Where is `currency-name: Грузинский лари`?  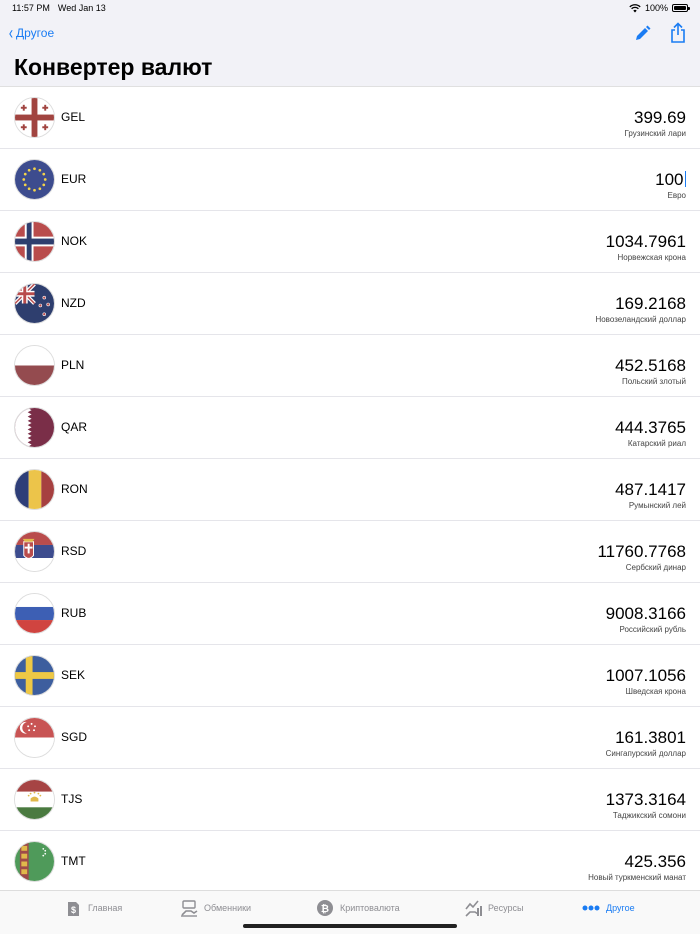
currency-name: Грузинский лари is located at coordinates (655, 133).